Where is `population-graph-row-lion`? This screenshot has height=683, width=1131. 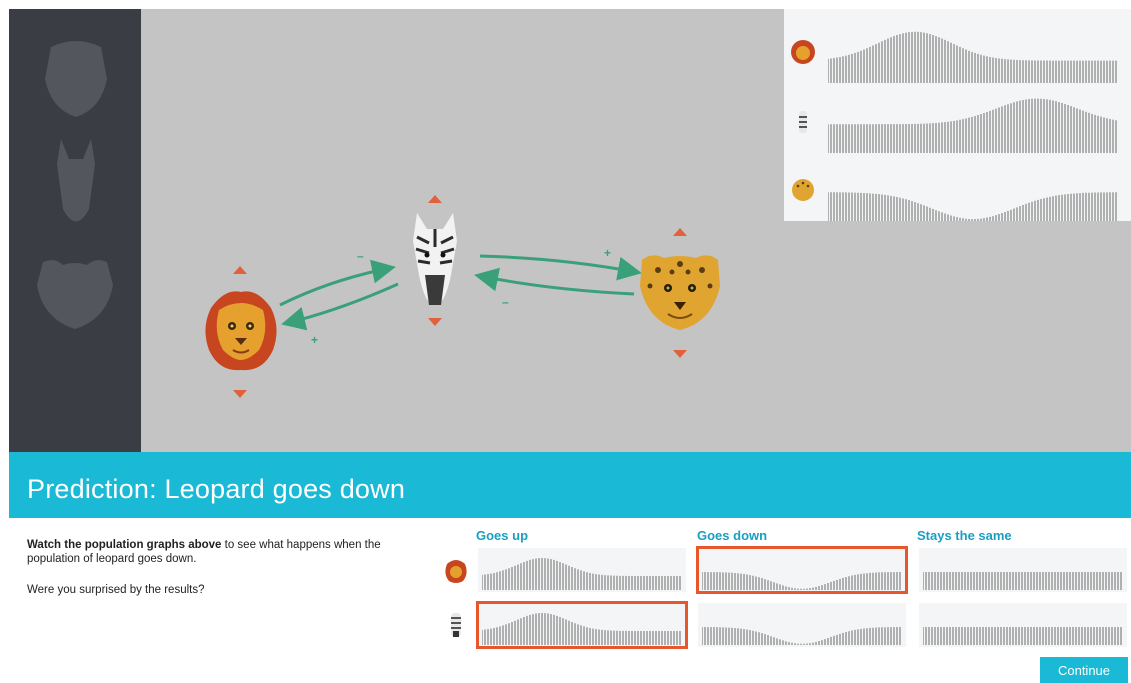
population-graph-row-lion is located at coordinates (957, 52).